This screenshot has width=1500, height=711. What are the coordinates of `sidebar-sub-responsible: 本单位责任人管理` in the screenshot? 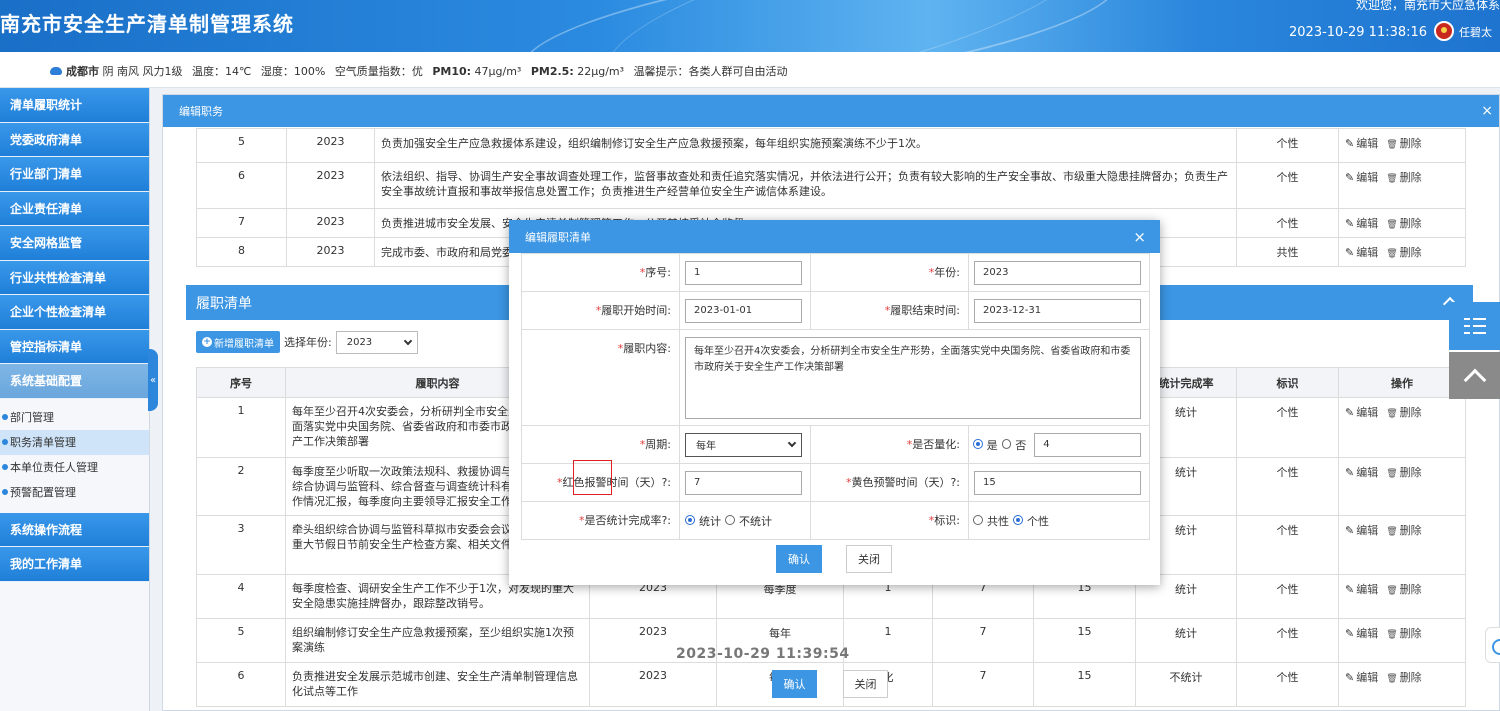 It's located at (74, 467).